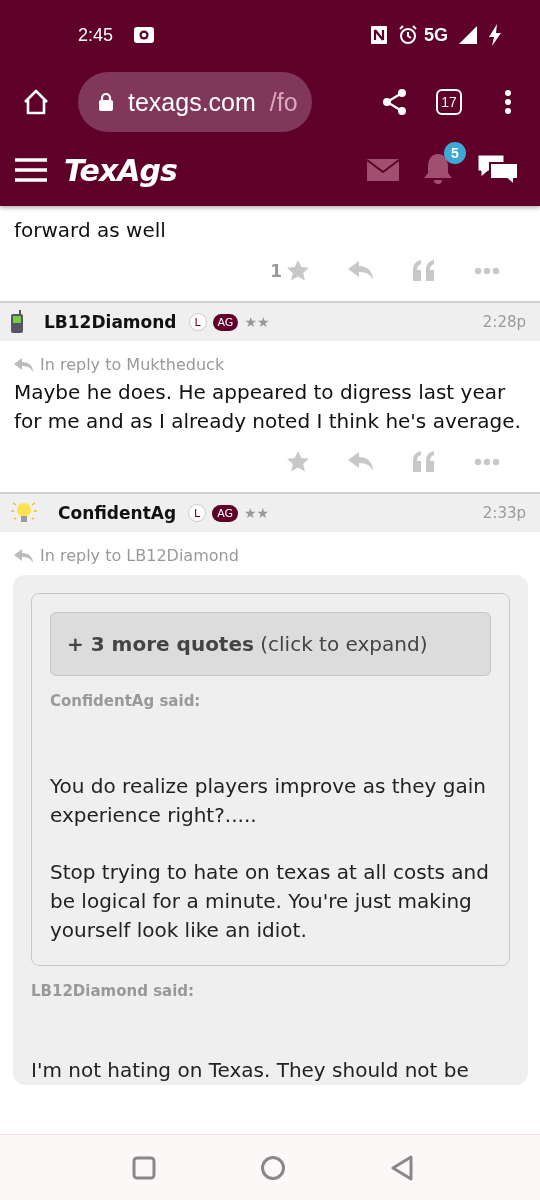 This screenshot has width=540, height=1200. What do you see at coordinates (113, 991) in the screenshot?
I see `quote-attribution: LB12Diamond said:` at bounding box center [113, 991].